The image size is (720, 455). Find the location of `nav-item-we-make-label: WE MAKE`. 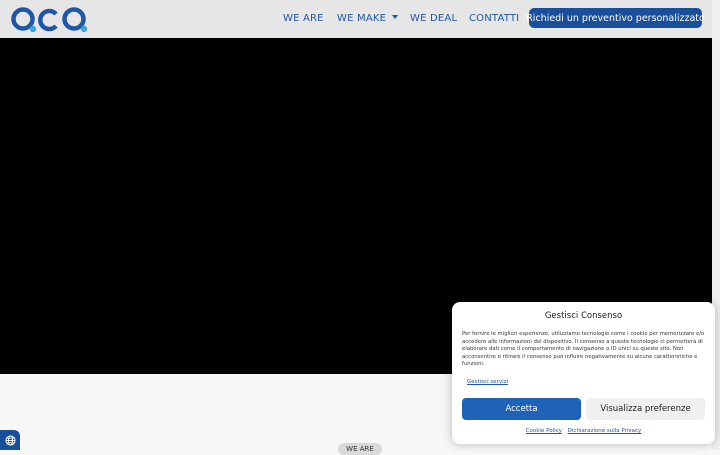

nav-item-we-make-label: WE MAKE is located at coordinates (362, 18).